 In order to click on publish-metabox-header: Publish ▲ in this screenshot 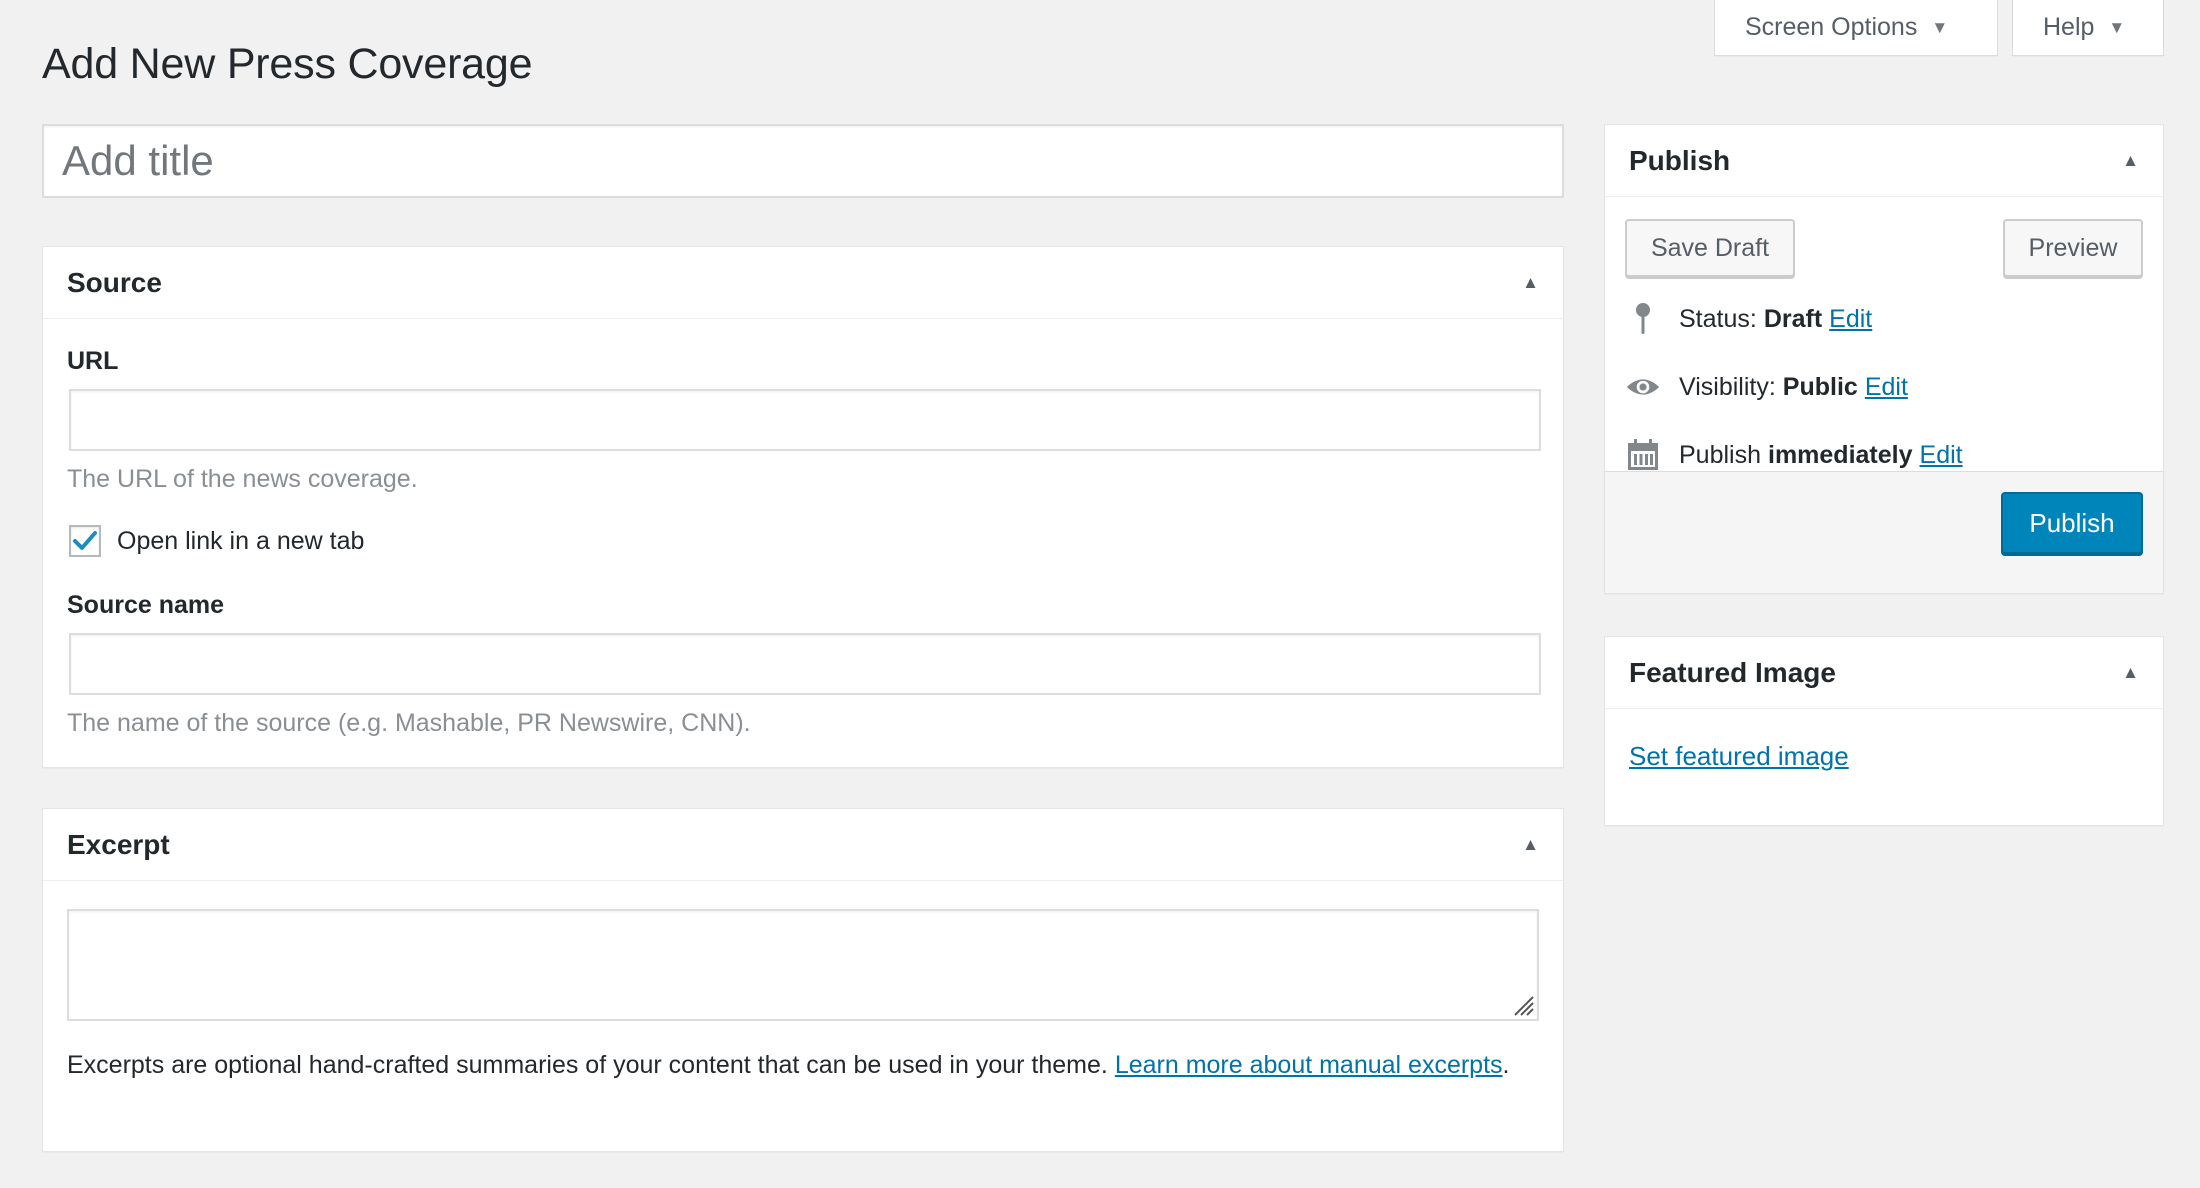, I will do `click(1884, 161)`.